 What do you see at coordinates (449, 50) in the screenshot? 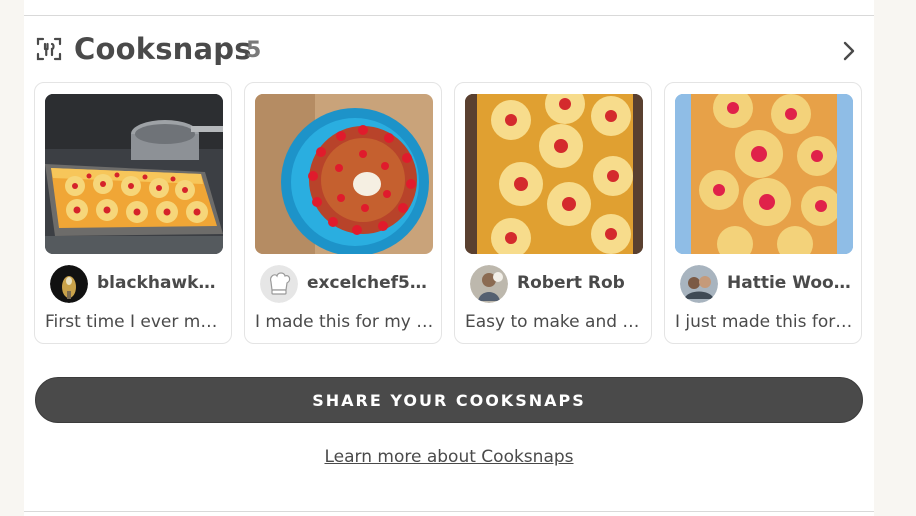
I see `cooksnaps-header: Cooksnaps 5` at bounding box center [449, 50].